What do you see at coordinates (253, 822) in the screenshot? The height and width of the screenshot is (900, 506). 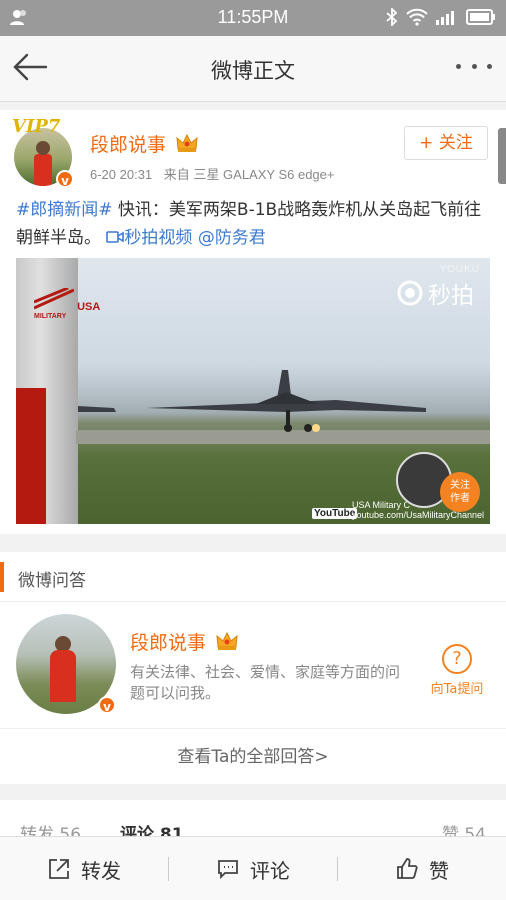 I see `stats-tabs: 转发 56 评论 81 赞 54` at bounding box center [253, 822].